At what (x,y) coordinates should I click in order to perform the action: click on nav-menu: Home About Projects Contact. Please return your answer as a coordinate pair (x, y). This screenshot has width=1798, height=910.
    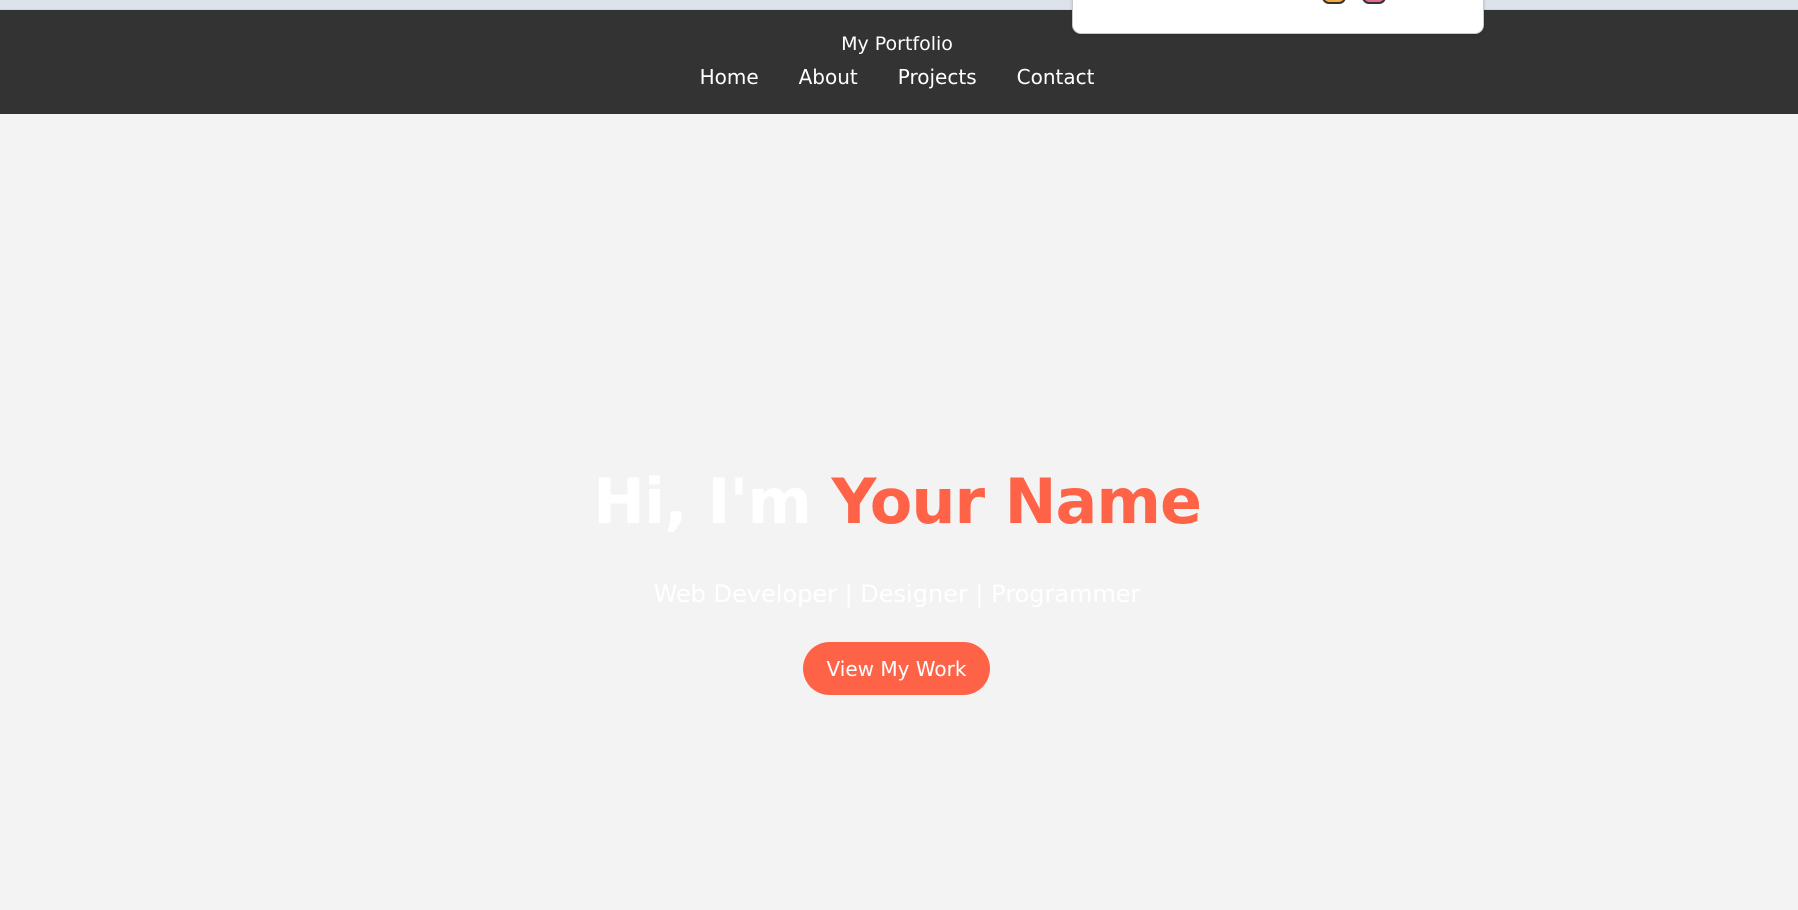
    Looking at the image, I should click on (897, 77).